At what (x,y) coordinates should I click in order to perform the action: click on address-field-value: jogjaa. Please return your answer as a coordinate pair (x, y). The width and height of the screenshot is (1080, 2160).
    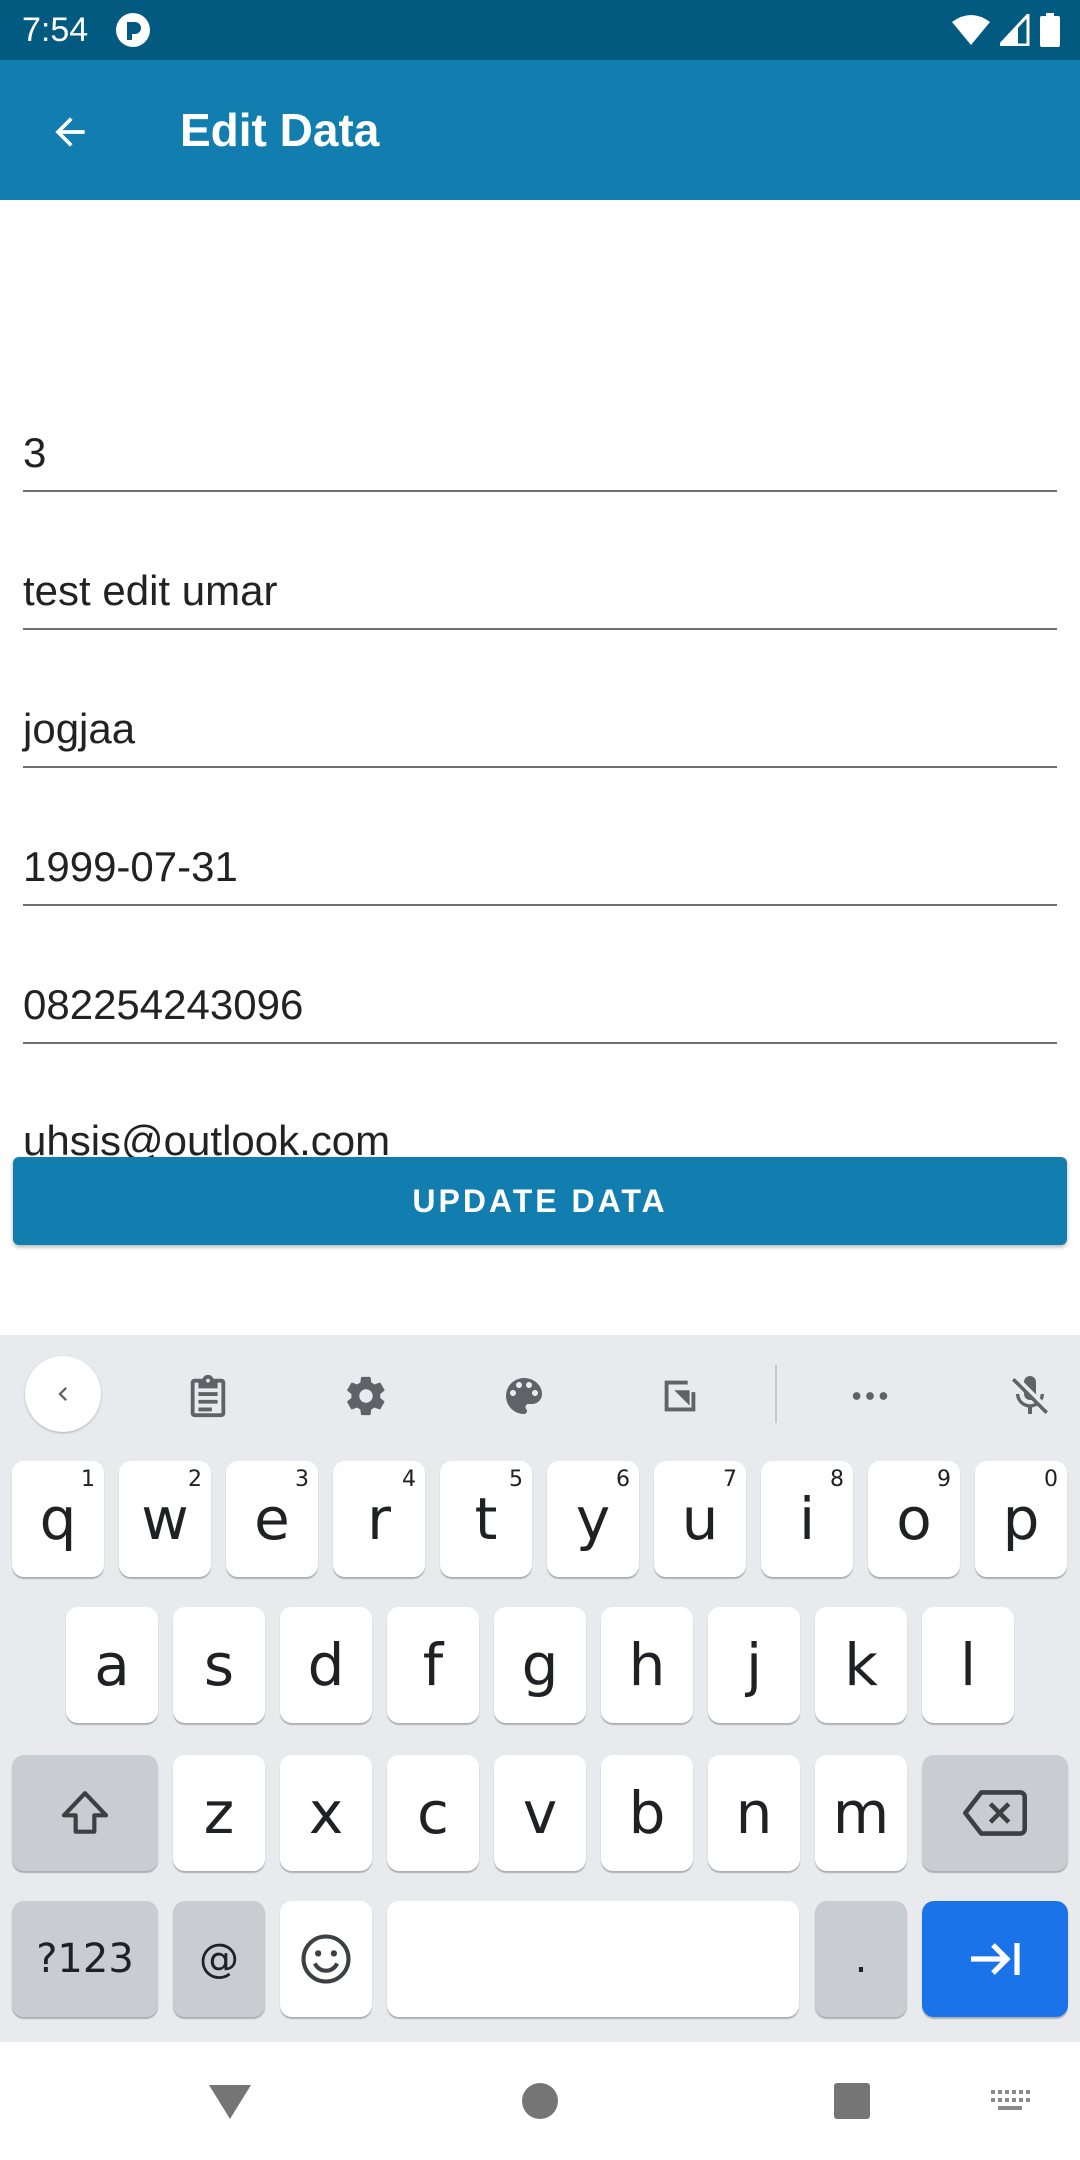
    Looking at the image, I should click on (79, 728).